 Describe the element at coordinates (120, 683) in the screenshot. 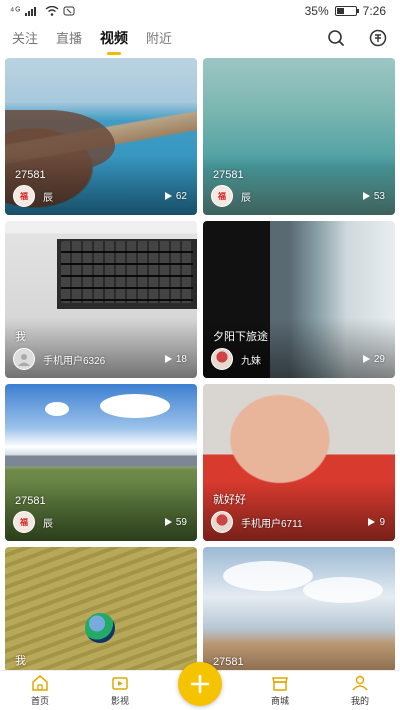

I see `film-icon` at that location.